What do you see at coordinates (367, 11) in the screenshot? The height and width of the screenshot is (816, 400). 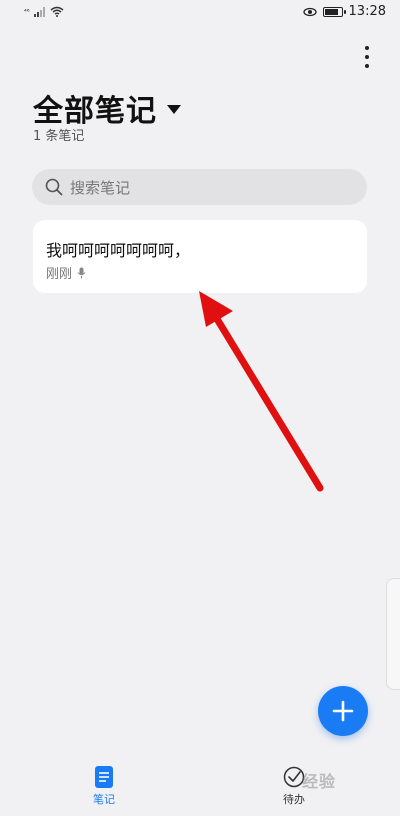 I see `clock: 13:28` at bounding box center [367, 11].